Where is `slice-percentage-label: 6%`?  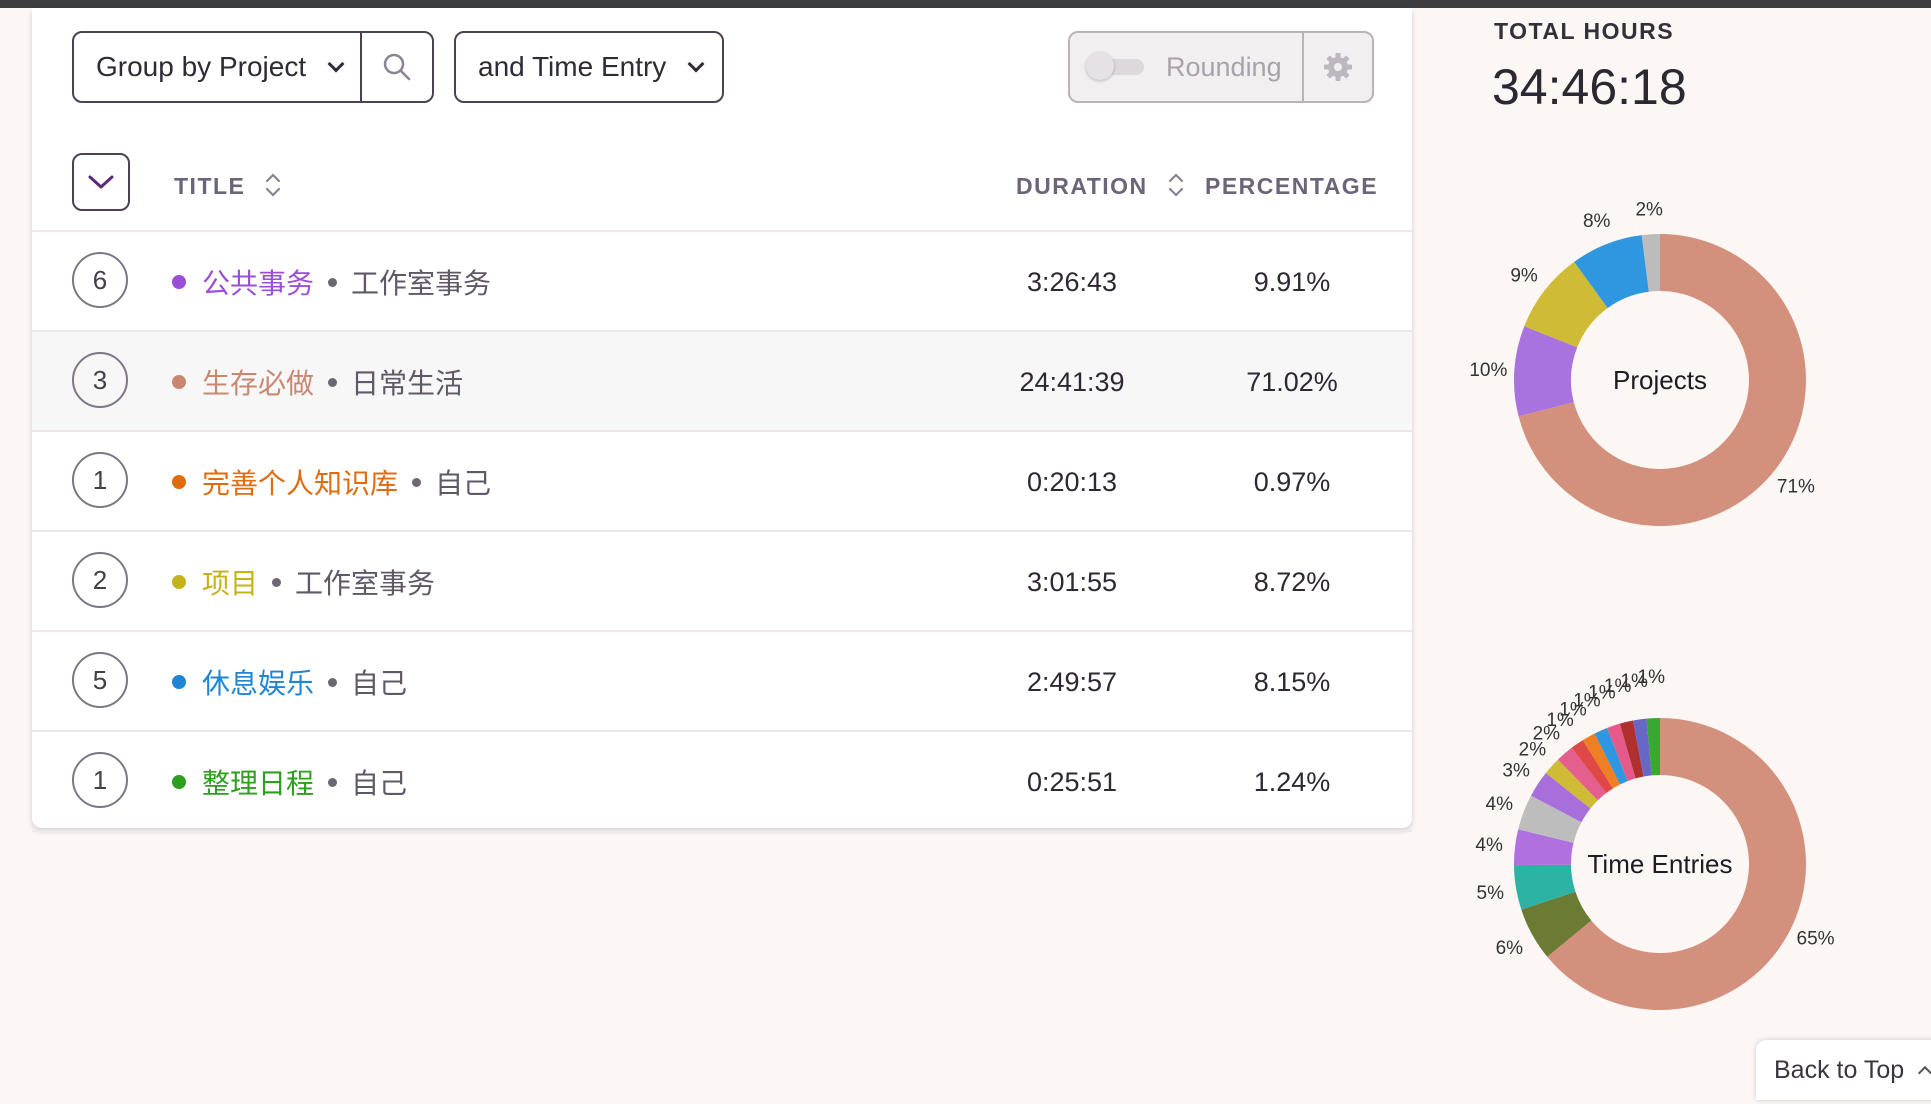
slice-percentage-label: 6% is located at coordinates (1510, 948).